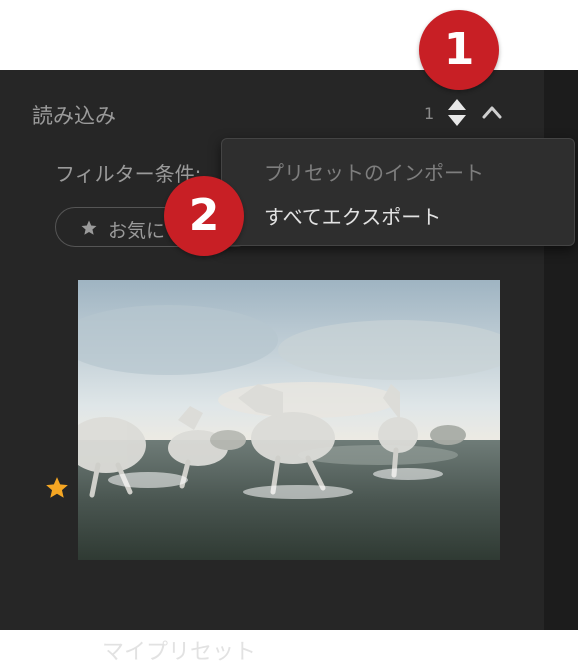 The height and width of the screenshot is (666, 578). Describe the element at coordinates (137, 231) in the screenshot. I see `favorites-chip-label: お気に` at that location.